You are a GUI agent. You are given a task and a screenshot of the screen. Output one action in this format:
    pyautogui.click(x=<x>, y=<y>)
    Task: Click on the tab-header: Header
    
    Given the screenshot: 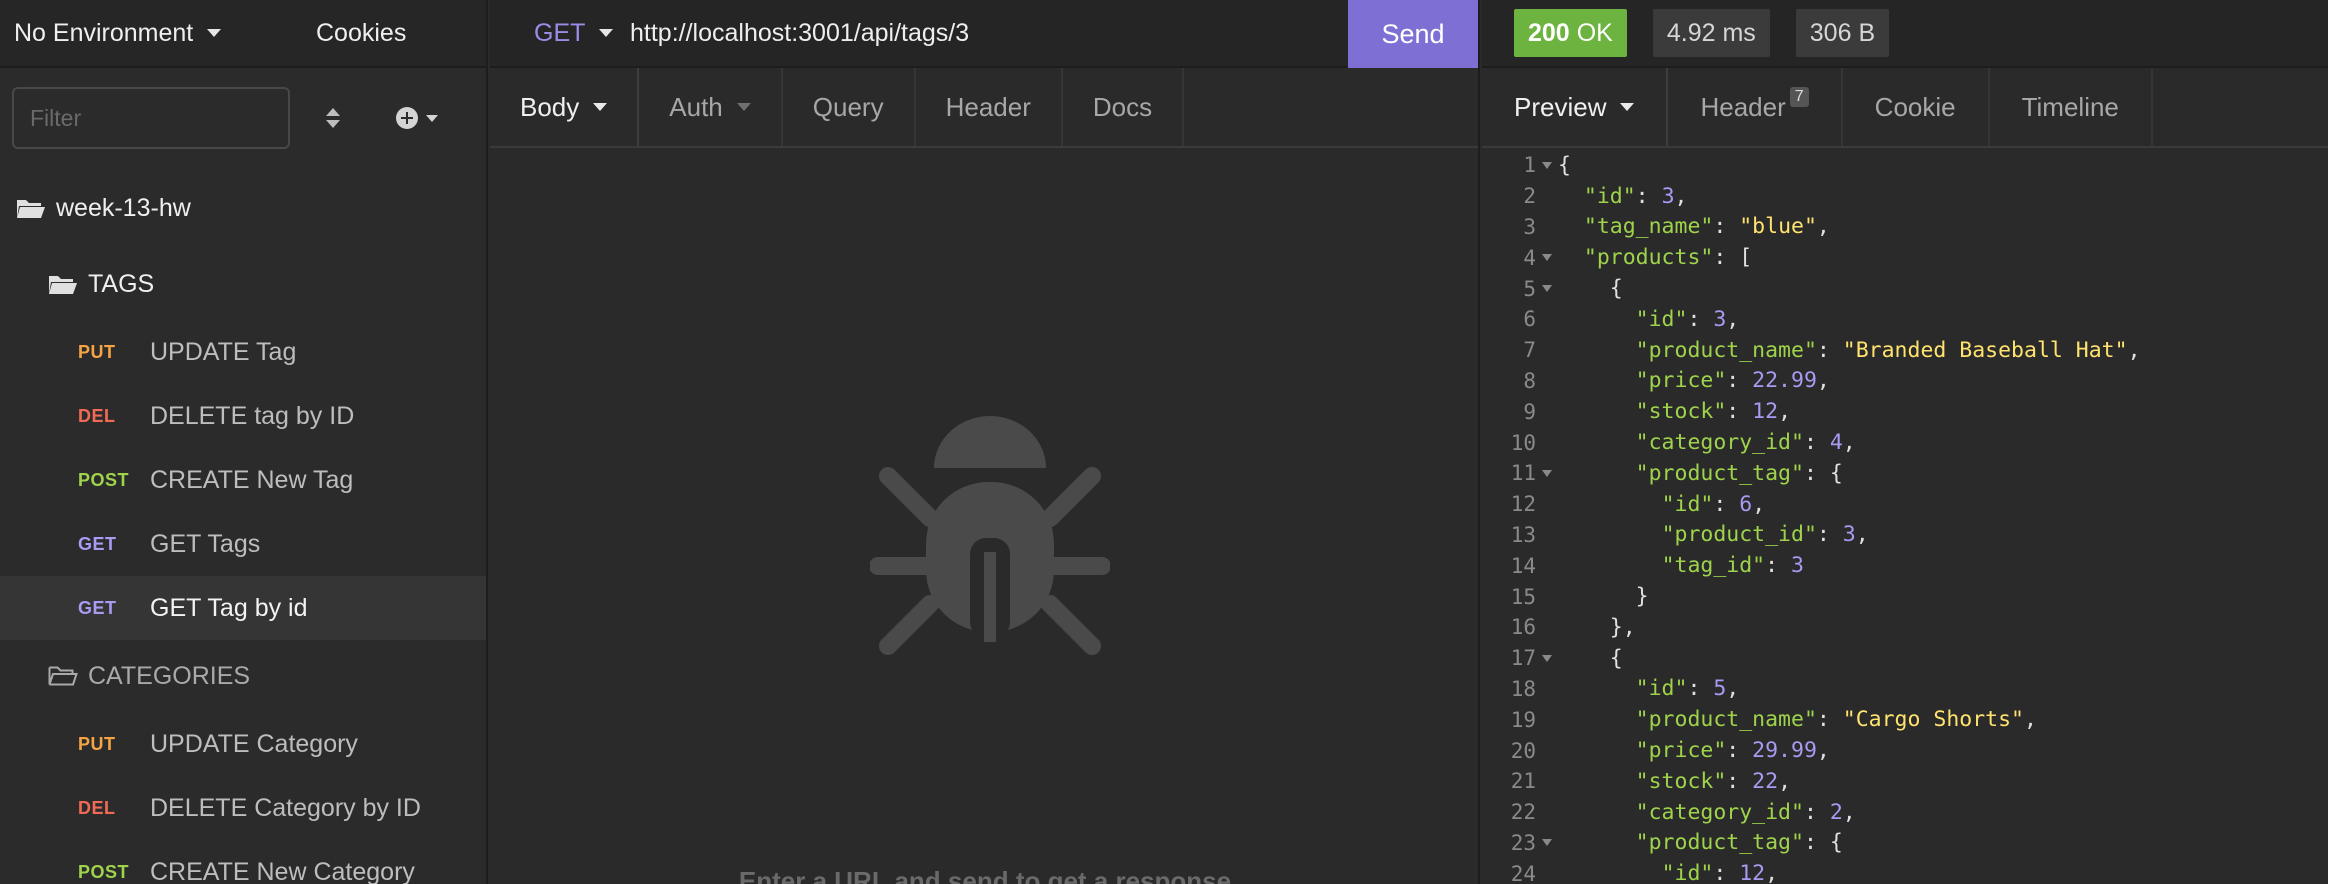 What is the action you would take?
    pyautogui.click(x=989, y=107)
    